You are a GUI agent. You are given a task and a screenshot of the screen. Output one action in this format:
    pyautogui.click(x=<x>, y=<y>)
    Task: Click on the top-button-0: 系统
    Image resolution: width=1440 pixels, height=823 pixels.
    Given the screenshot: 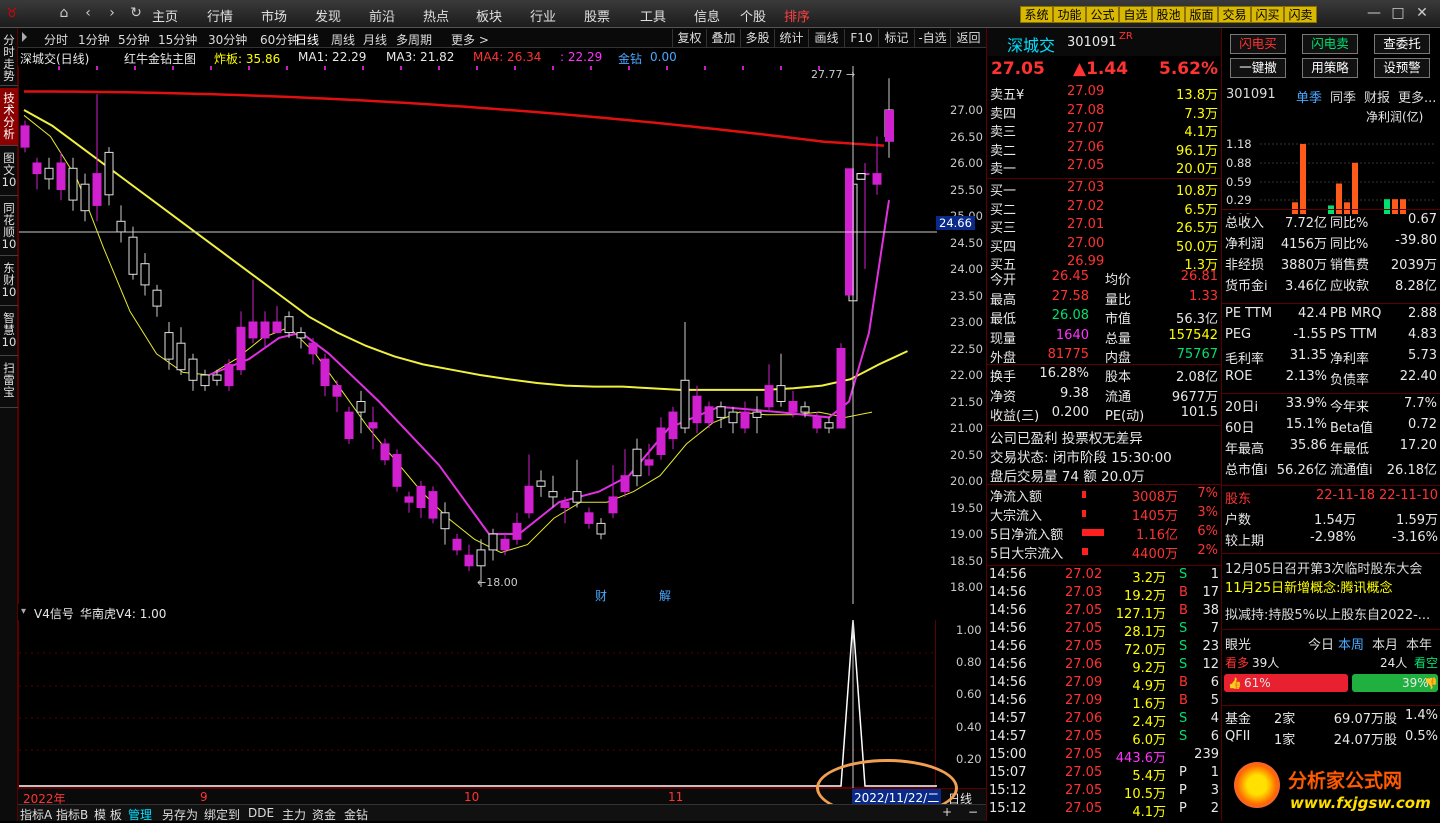 What is the action you would take?
    pyautogui.click(x=1036, y=14)
    